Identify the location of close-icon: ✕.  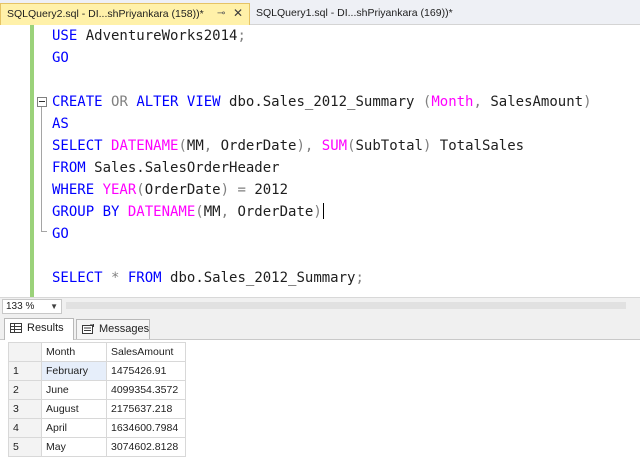
(238, 13).